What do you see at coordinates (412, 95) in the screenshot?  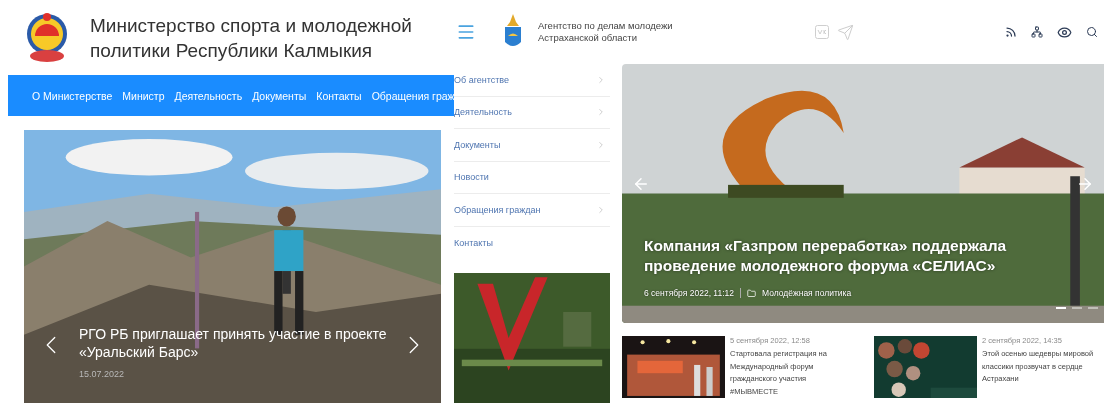 I see `nav-link: Обращения граж` at bounding box center [412, 95].